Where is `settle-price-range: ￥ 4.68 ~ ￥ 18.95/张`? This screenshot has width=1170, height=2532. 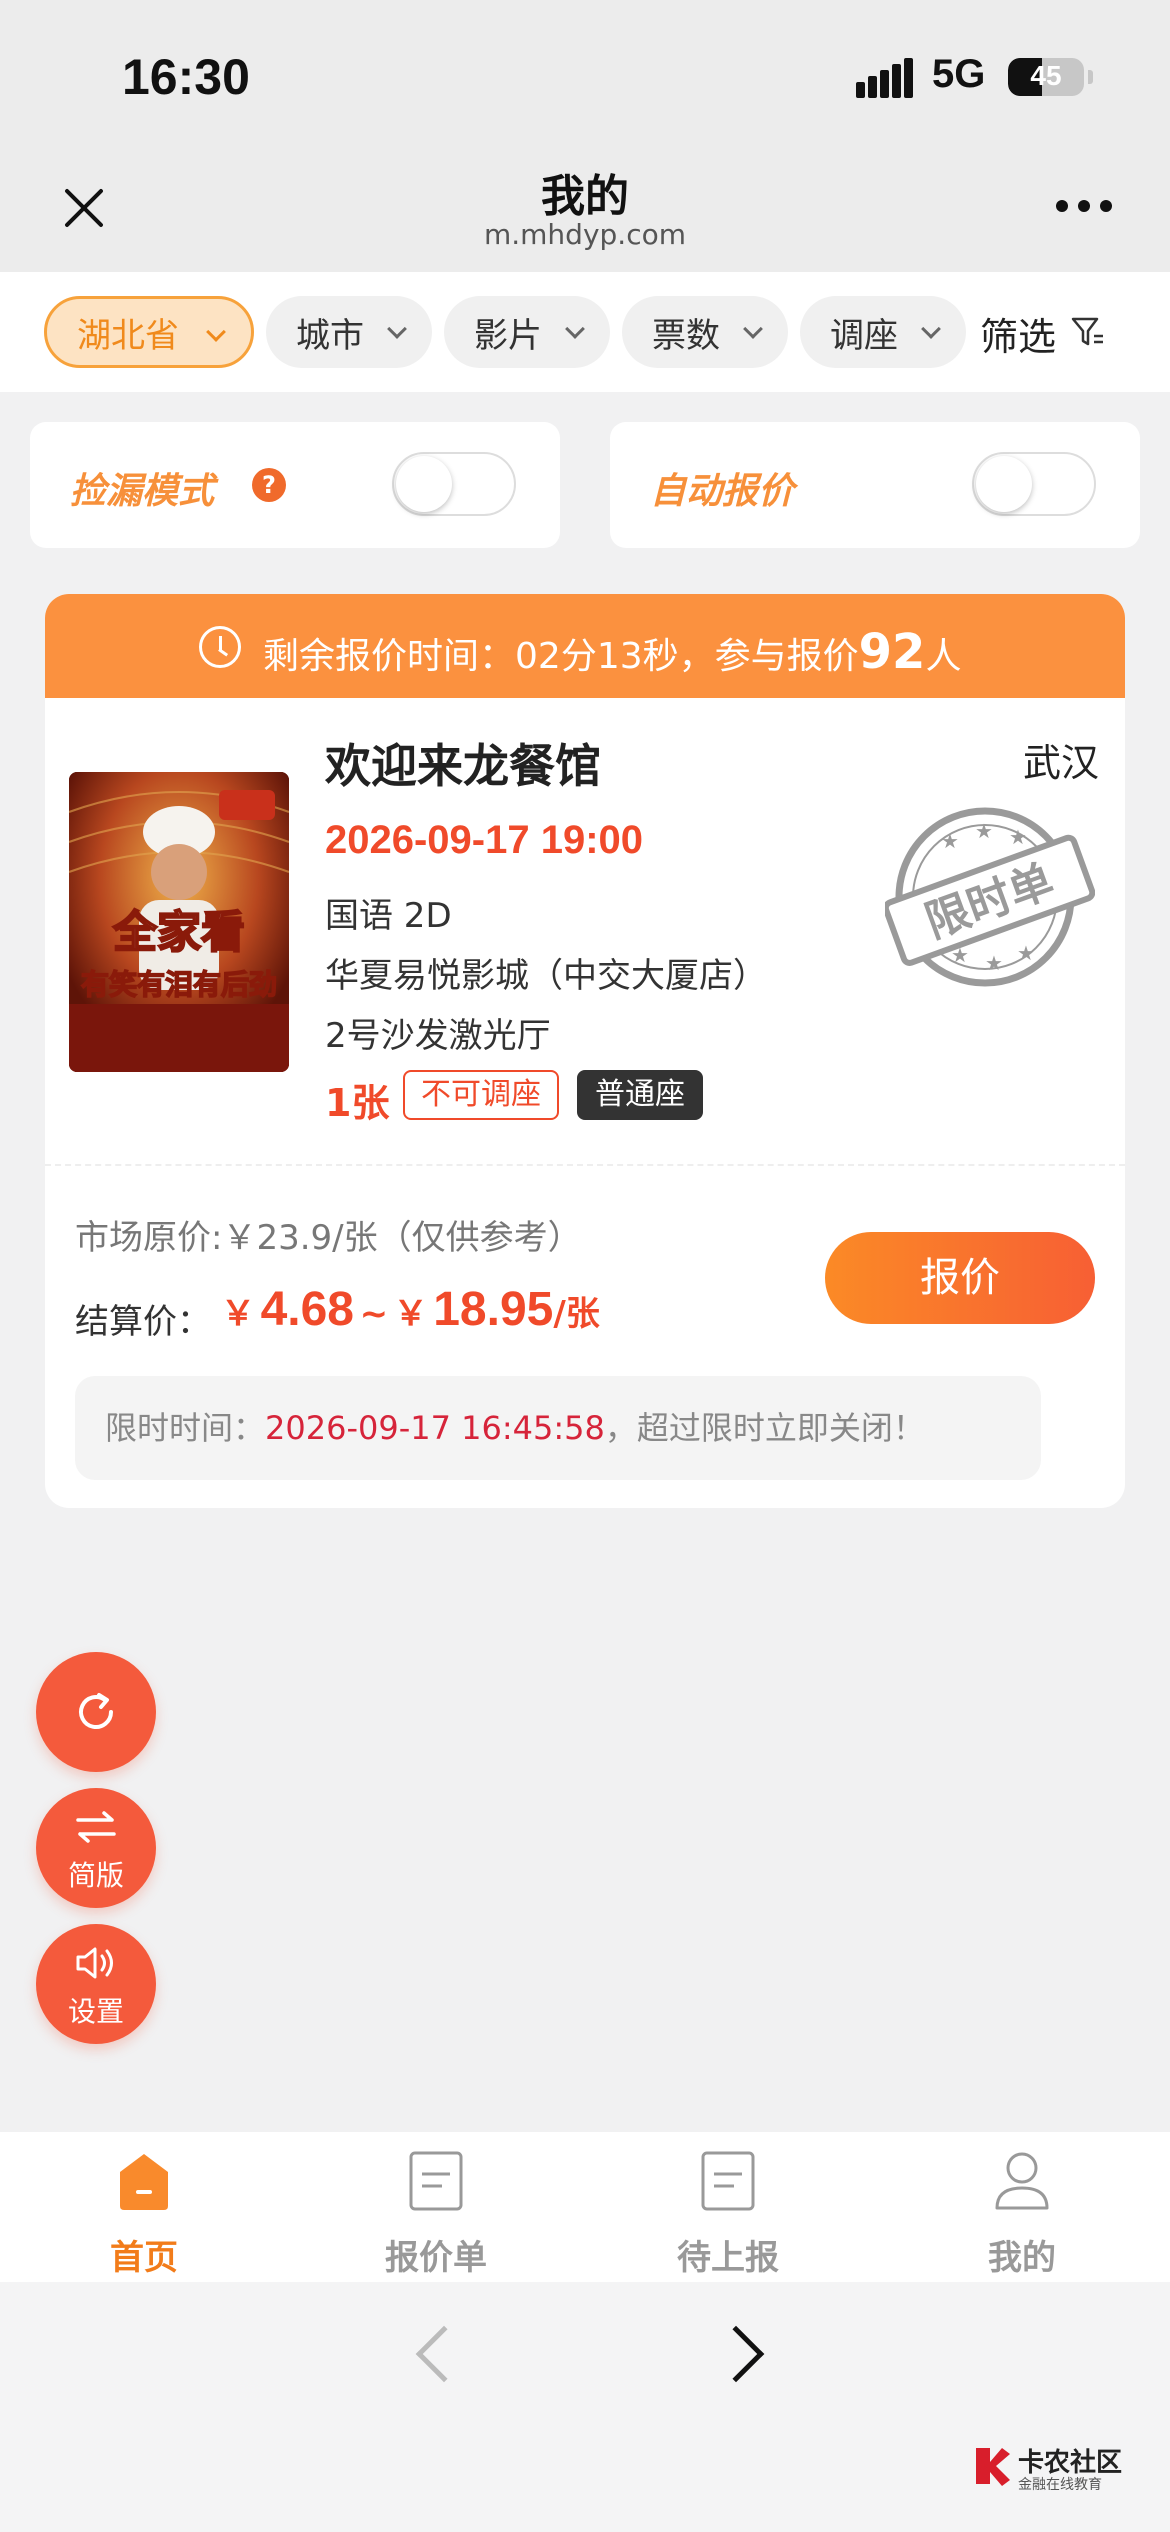 settle-price-range: ￥ 4.68 ~ ￥ 18.95/张 is located at coordinates (410, 1309).